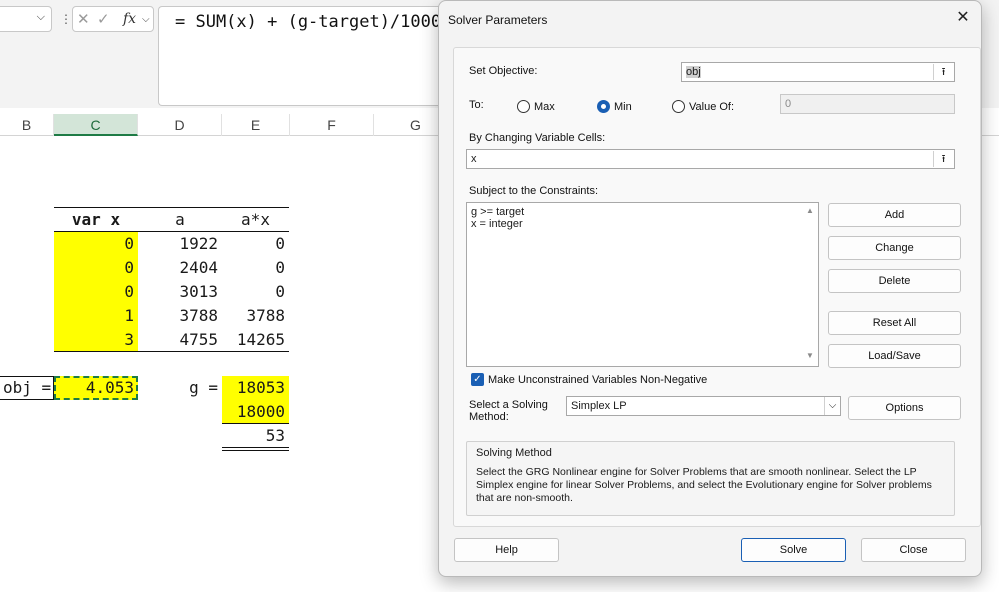 The image size is (999, 592). What do you see at coordinates (66, 19) in the screenshot?
I see `more-icon: ⋮` at bounding box center [66, 19].